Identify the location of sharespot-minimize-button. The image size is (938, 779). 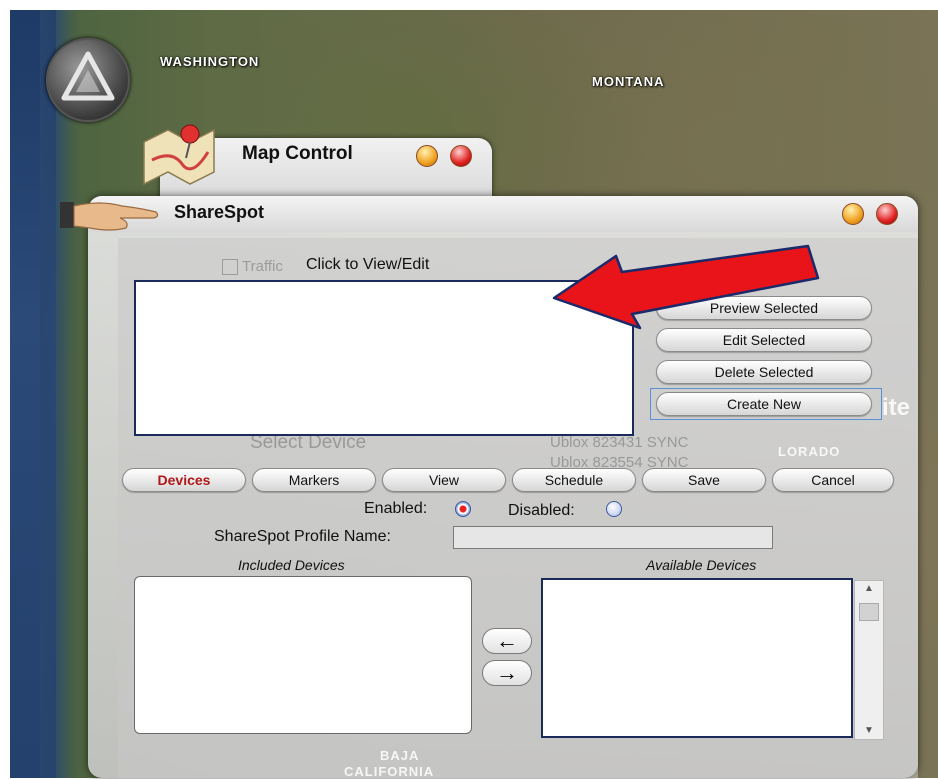
(853, 214).